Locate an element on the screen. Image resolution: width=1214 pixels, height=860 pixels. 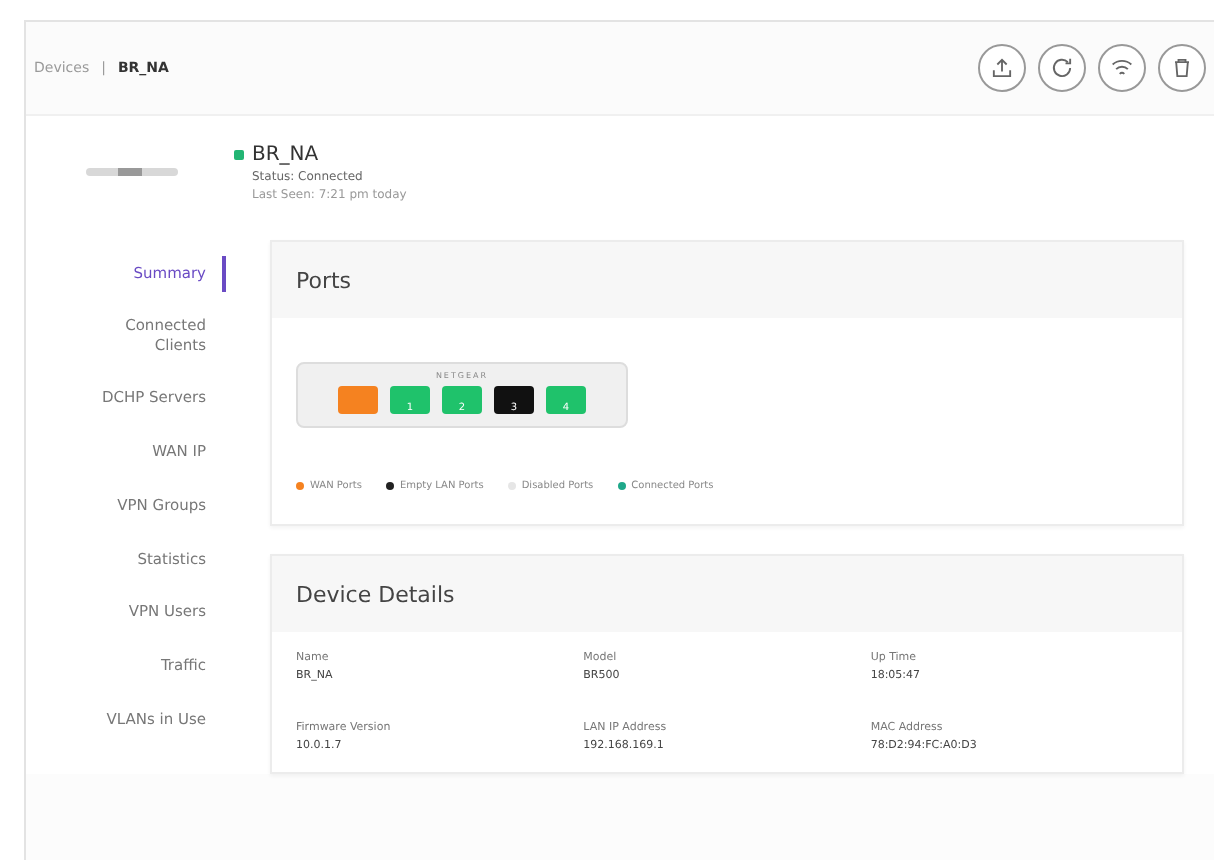
refresh-button is located at coordinates (1062, 68).